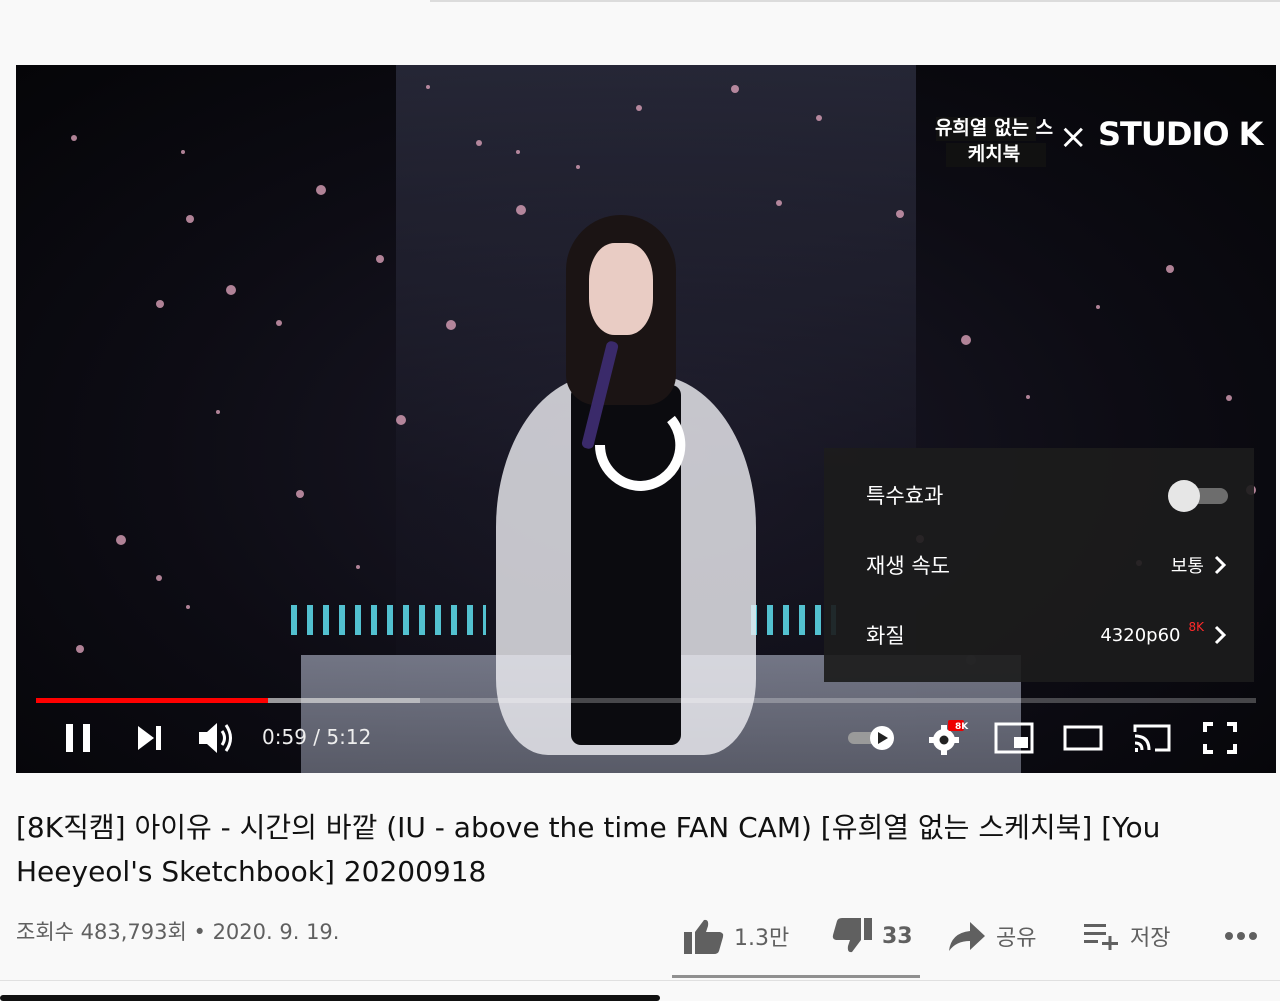 The image size is (1280, 1001). What do you see at coordinates (284, 737) in the screenshot?
I see `time-current: 0:59` at bounding box center [284, 737].